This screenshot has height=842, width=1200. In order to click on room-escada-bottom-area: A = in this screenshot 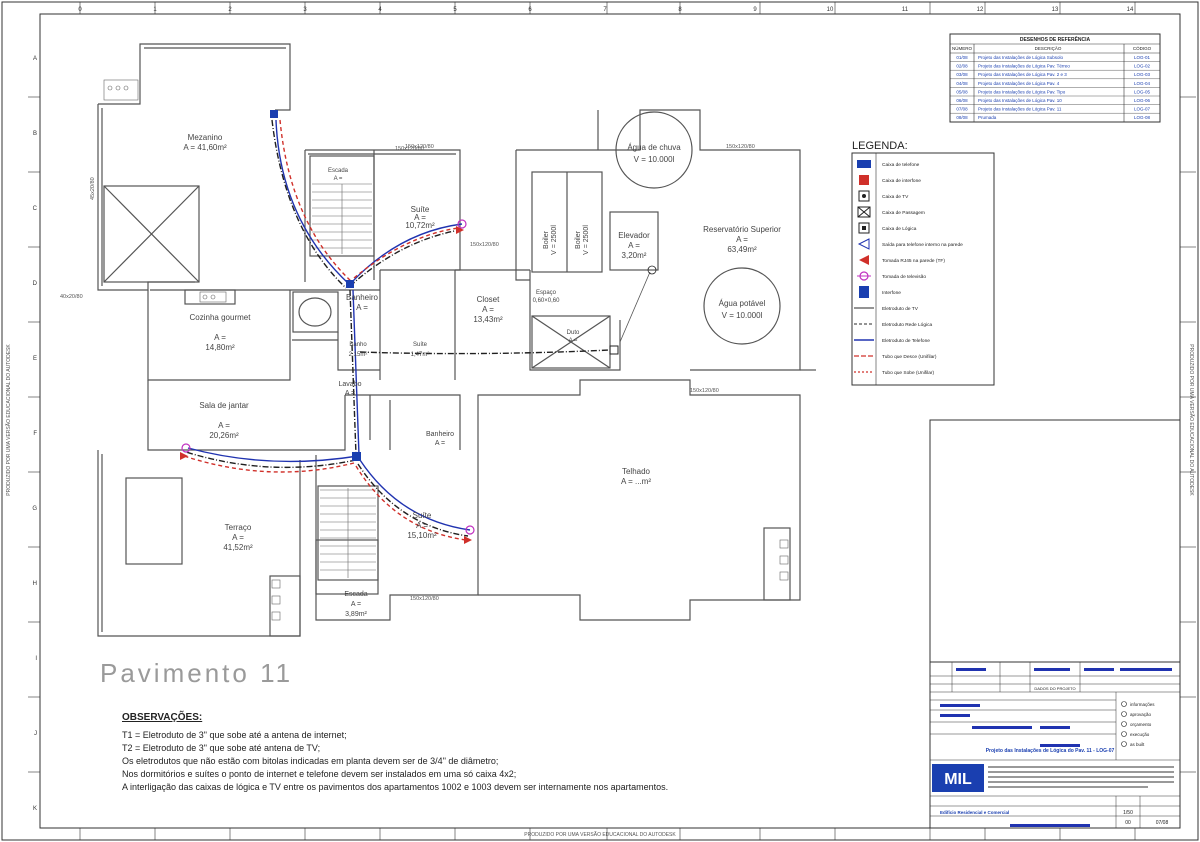, I will do `click(356, 604)`.